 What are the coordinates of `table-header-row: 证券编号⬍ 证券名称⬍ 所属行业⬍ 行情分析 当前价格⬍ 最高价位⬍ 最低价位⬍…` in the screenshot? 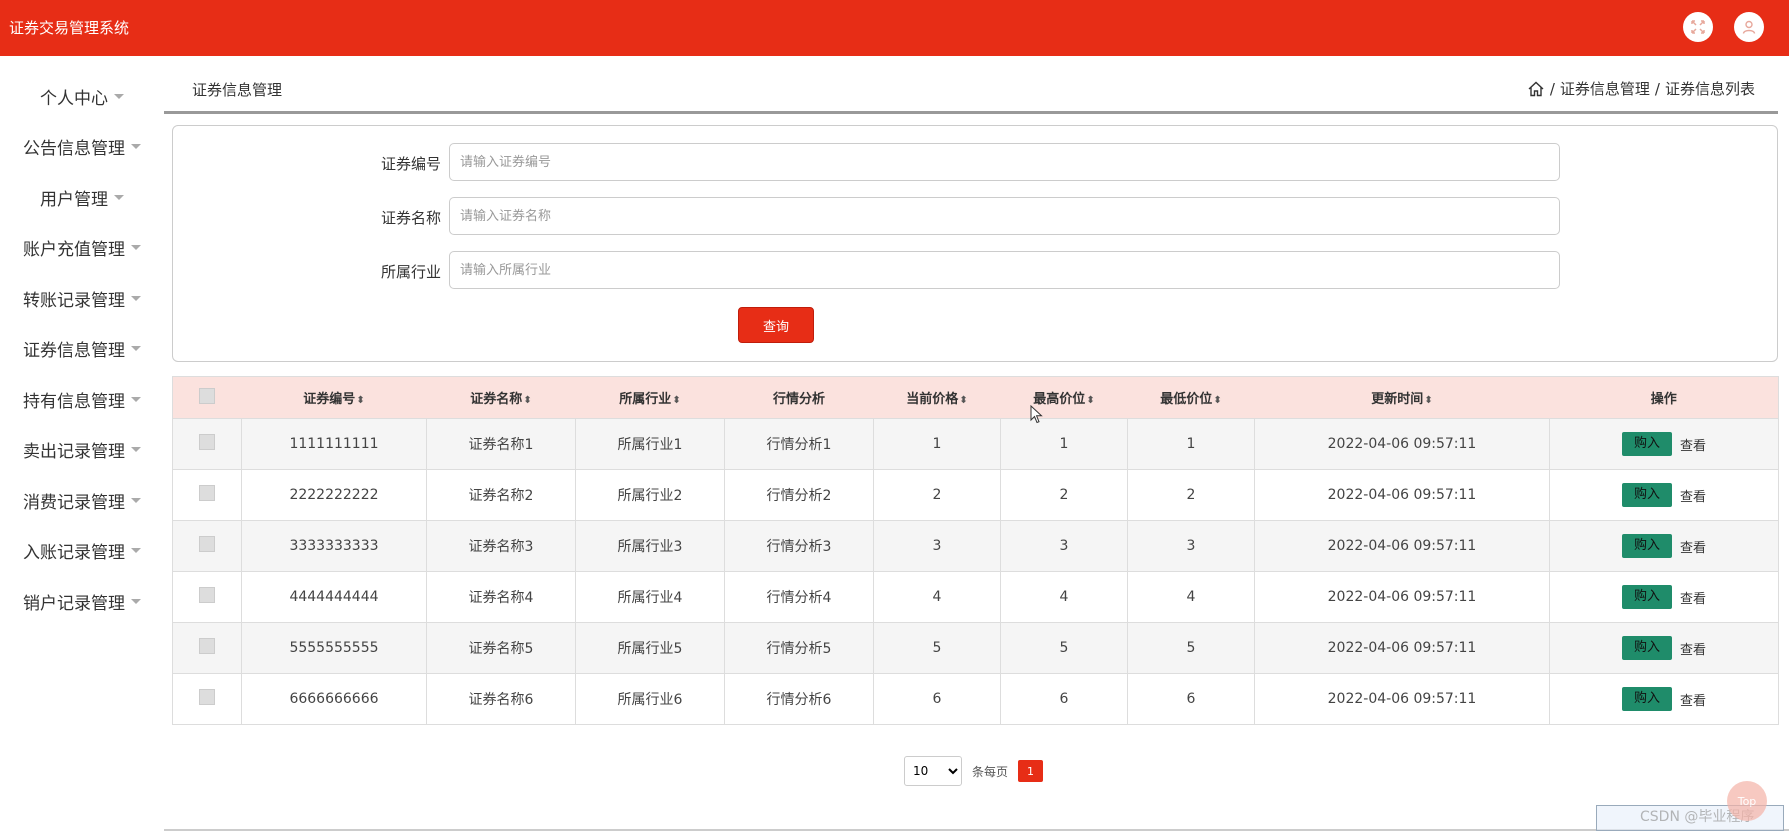 It's located at (975, 397).